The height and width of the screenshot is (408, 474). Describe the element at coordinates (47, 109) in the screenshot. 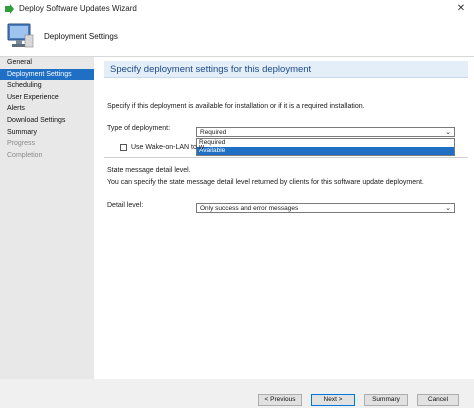

I see `sidebar-item-alerts: Alerts` at that location.